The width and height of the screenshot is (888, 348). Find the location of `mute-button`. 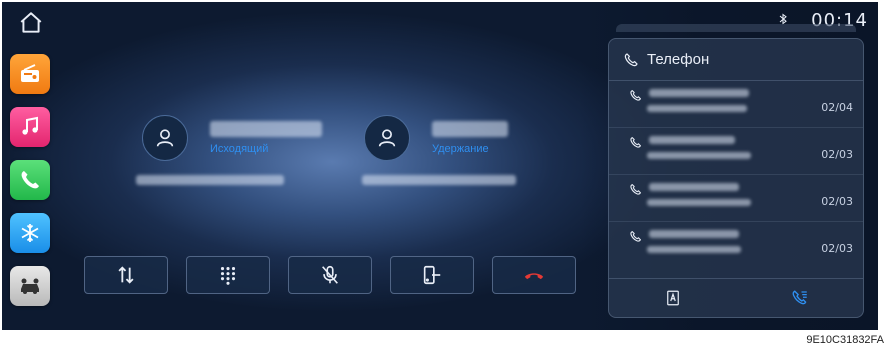

mute-button is located at coordinates (330, 275).